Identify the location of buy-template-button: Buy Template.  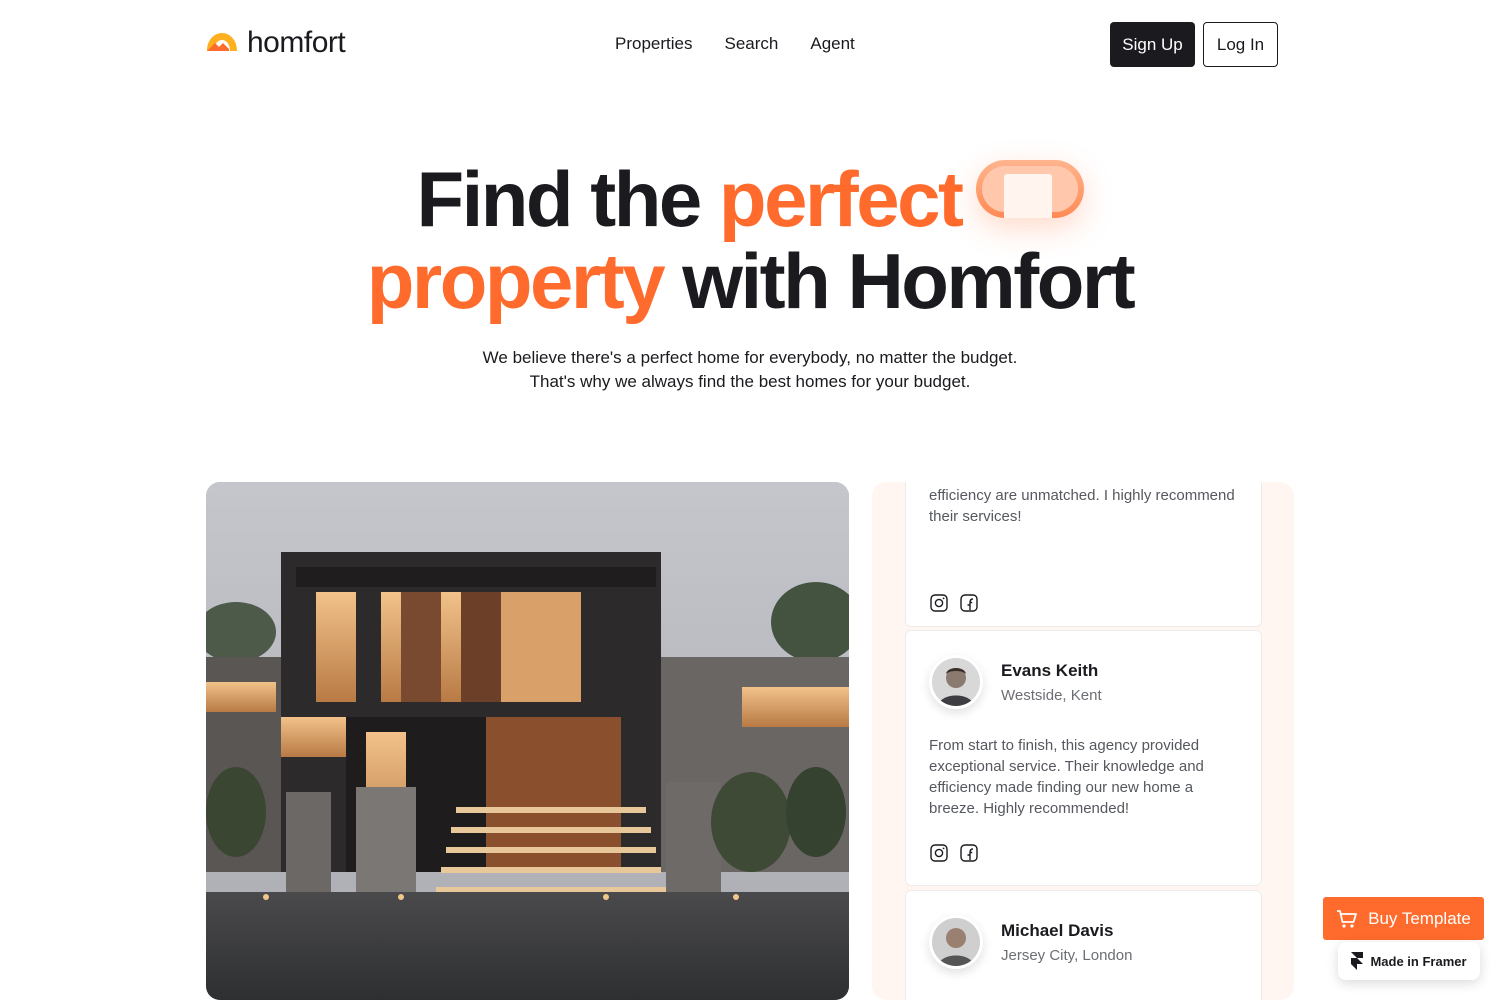
(1403, 918).